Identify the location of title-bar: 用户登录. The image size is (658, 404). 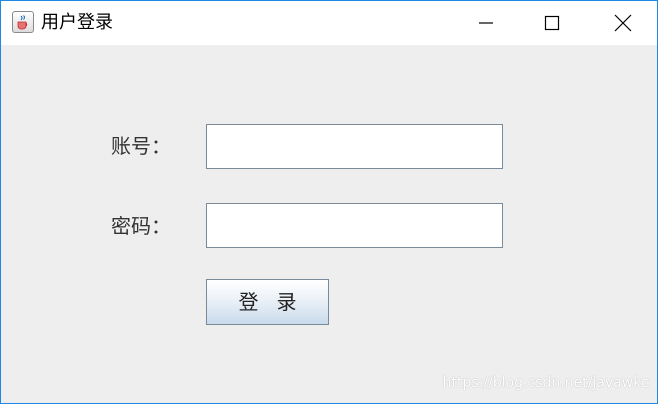
(329, 23).